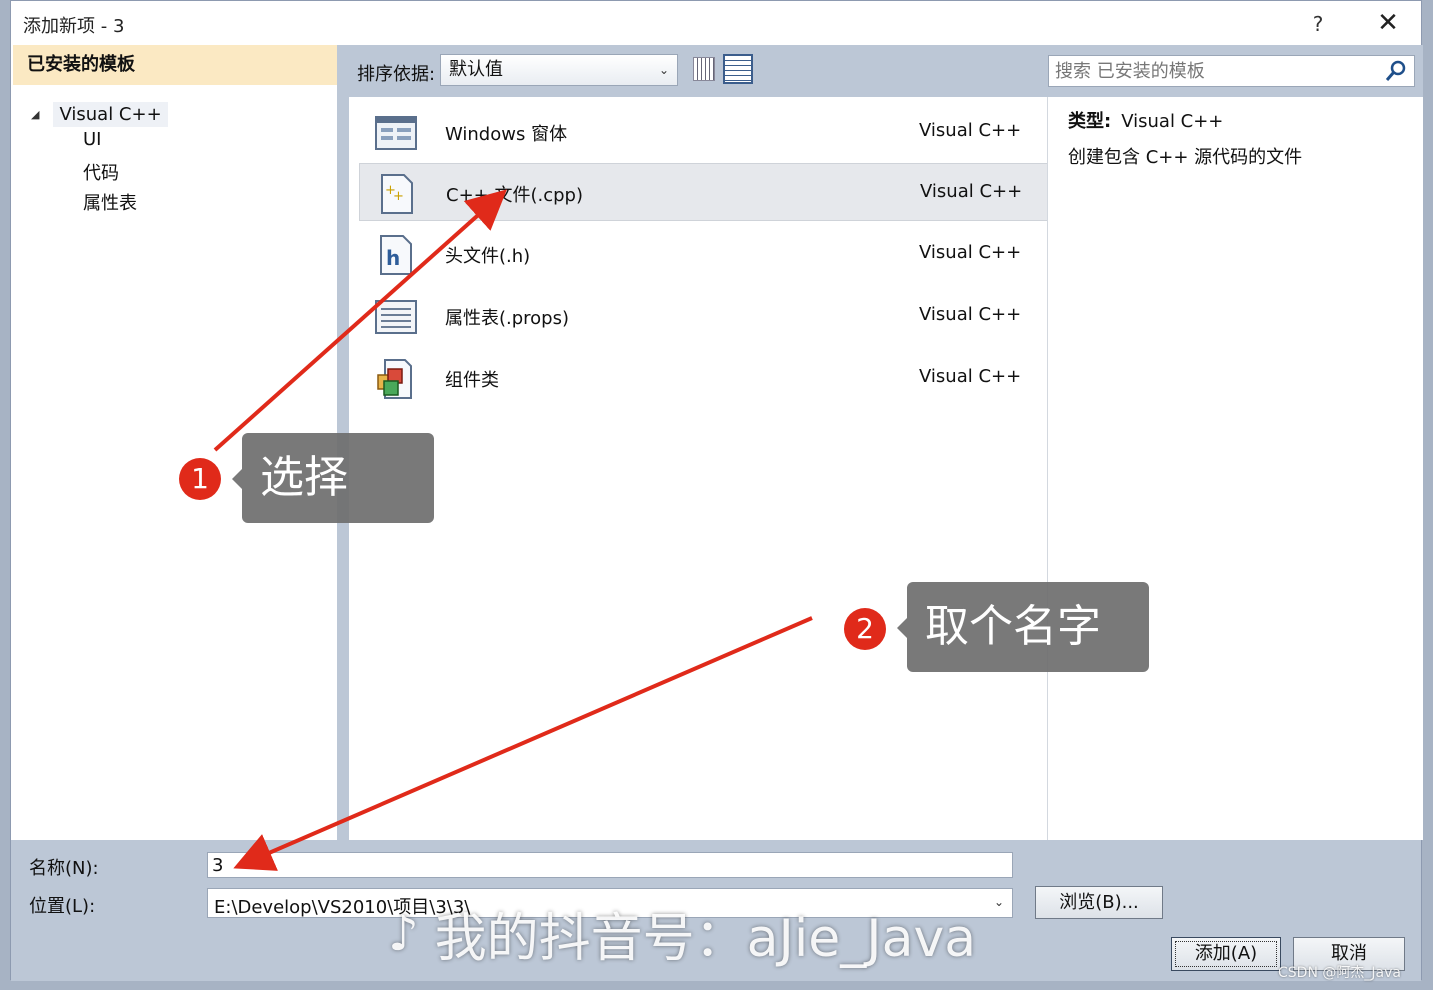 This screenshot has height=990, width=1433. Describe the element at coordinates (101, 172) in the screenshot. I see `tree-node-code: 代码` at that location.